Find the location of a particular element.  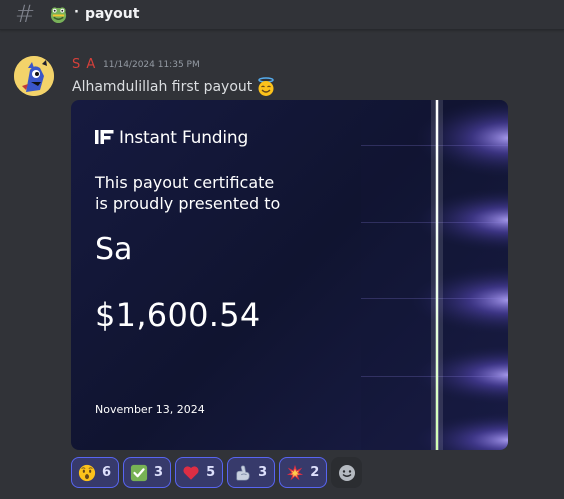

instant-funding-logo-icon is located at coordinates (104, 137).